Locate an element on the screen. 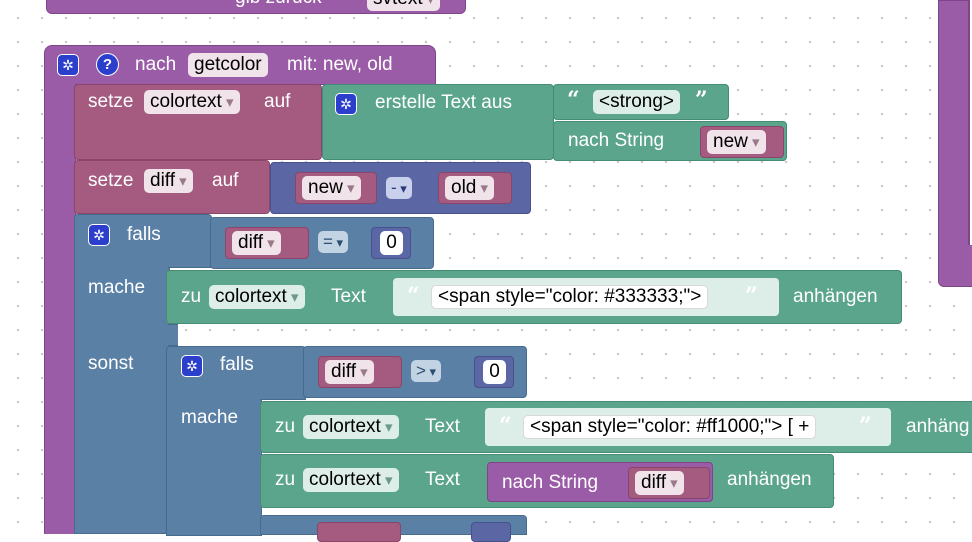 This screenshot has height=542, width=972. if-header-ext is located at coordinates (190, 241).